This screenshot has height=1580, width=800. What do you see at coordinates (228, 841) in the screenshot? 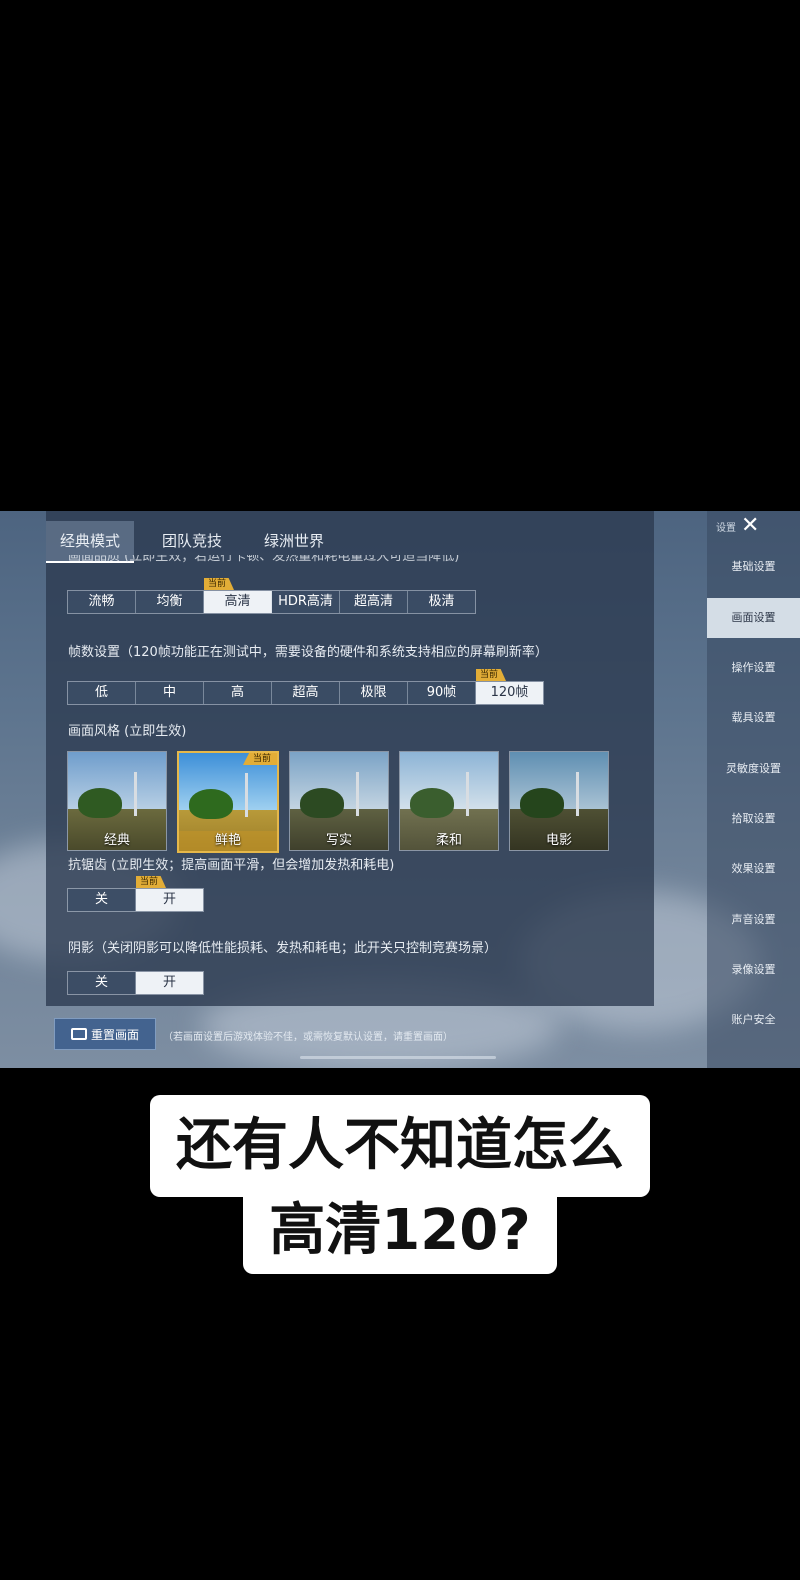
I see `style-thumb-label: 鲜艳` at bounding box center [228, 841].